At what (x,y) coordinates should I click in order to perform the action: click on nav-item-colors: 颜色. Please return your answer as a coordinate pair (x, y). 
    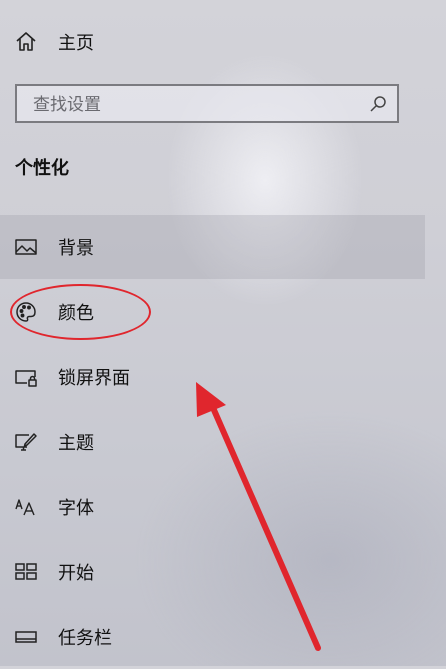
    Looking at the image, I should click on (212, 312).